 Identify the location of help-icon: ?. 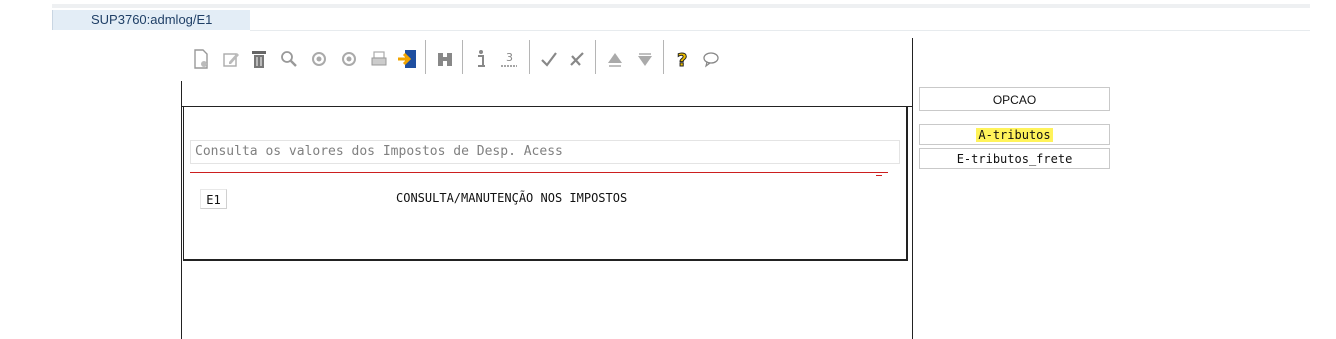
(683, 59).